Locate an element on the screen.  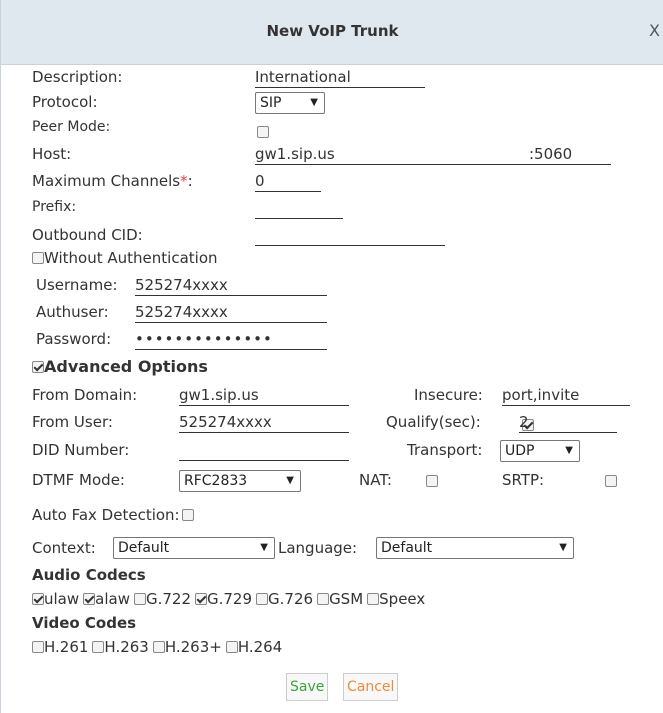
outbound-cid-field is located at coordinates (350, 235).